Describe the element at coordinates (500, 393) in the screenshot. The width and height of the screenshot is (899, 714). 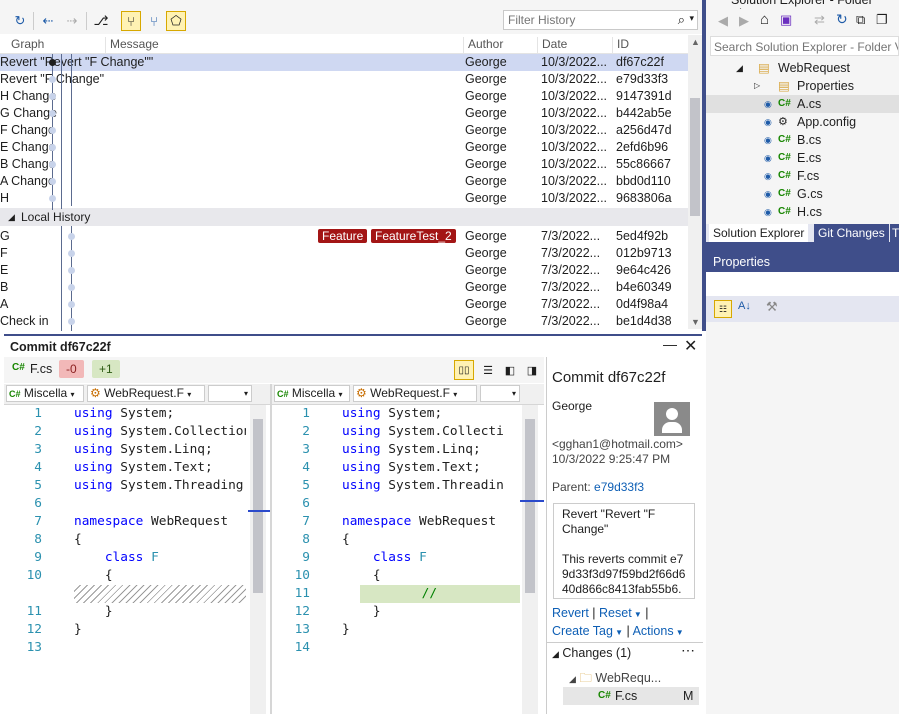
I see `right-third-combo: ▾` at that location.